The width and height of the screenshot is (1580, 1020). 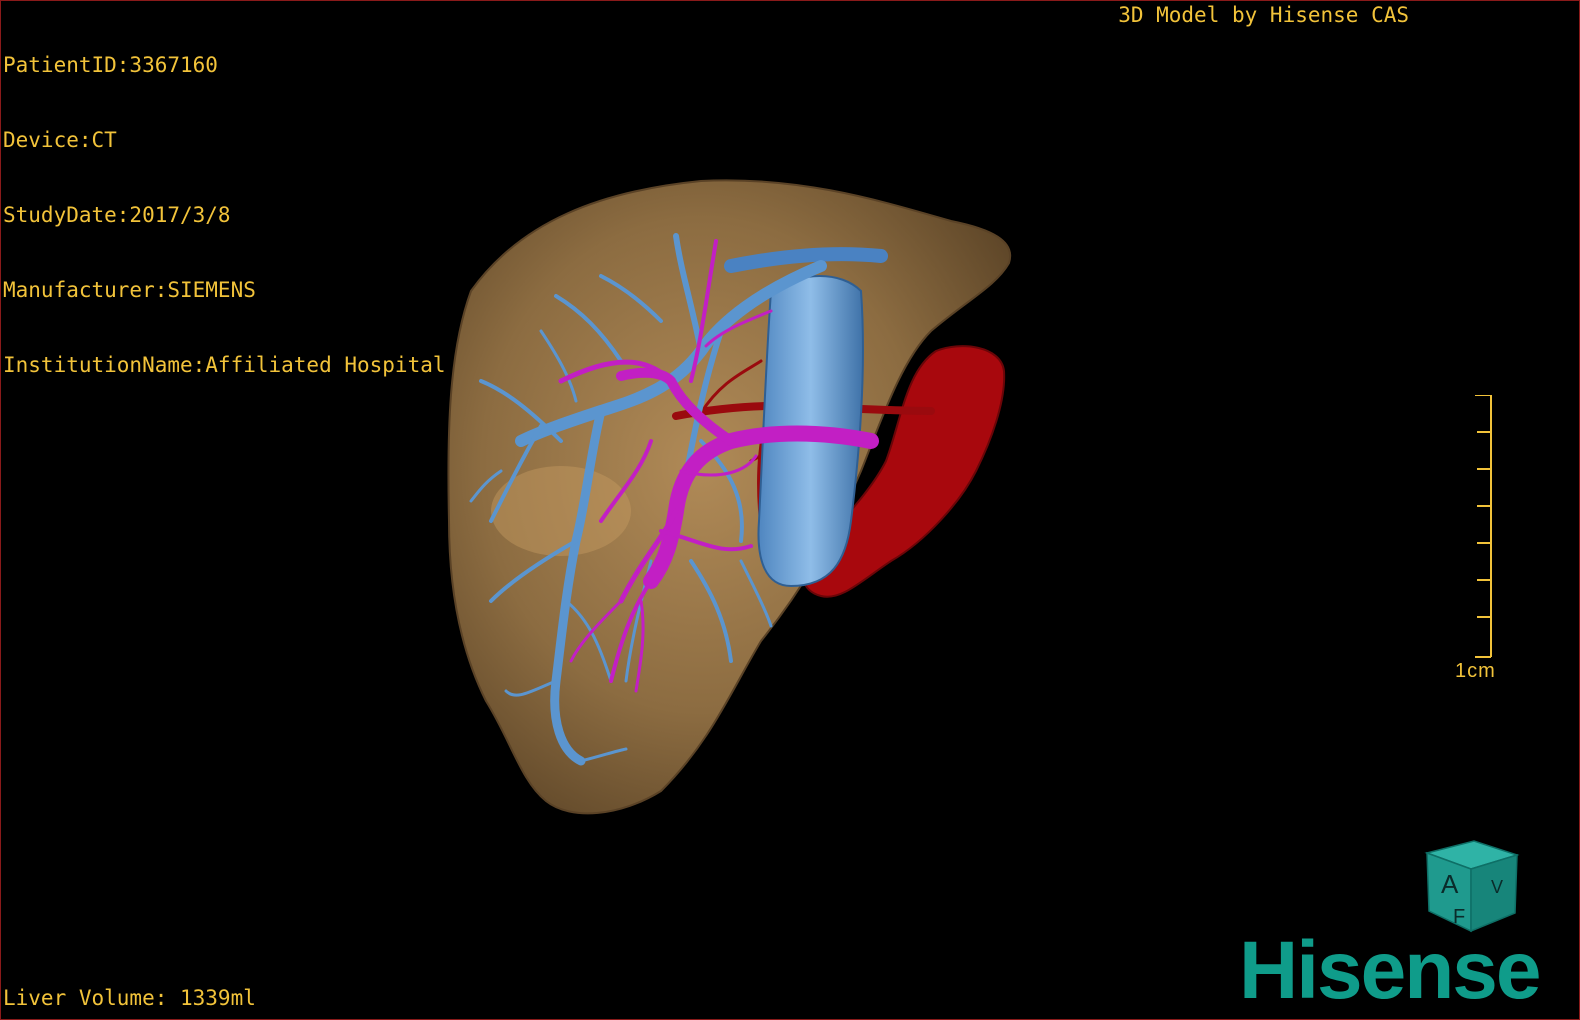 I want to click on hisense-logo: Hisense, so click(x=1390, y=970).